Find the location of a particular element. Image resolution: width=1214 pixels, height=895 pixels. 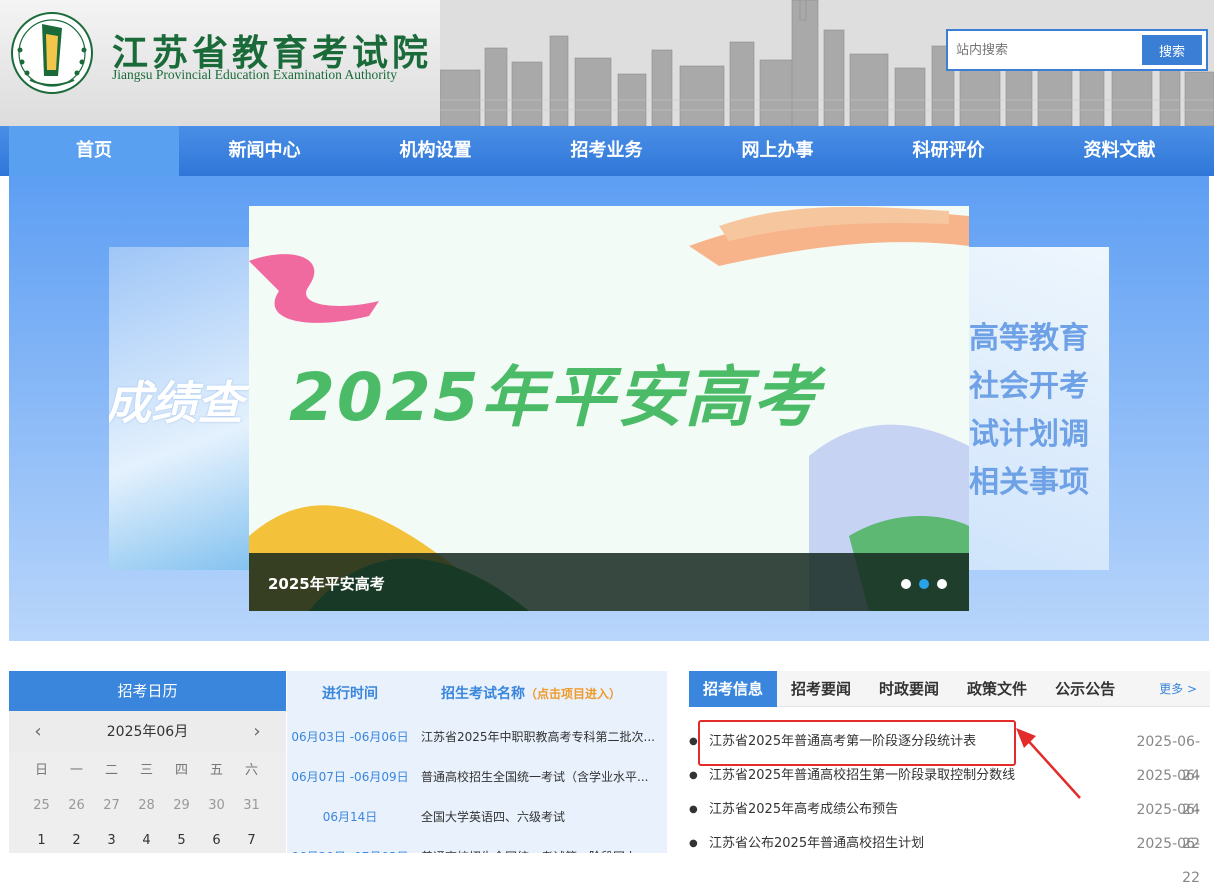

schedule-col-hint: （点击项目进入） is located at coordinates (573, 694).